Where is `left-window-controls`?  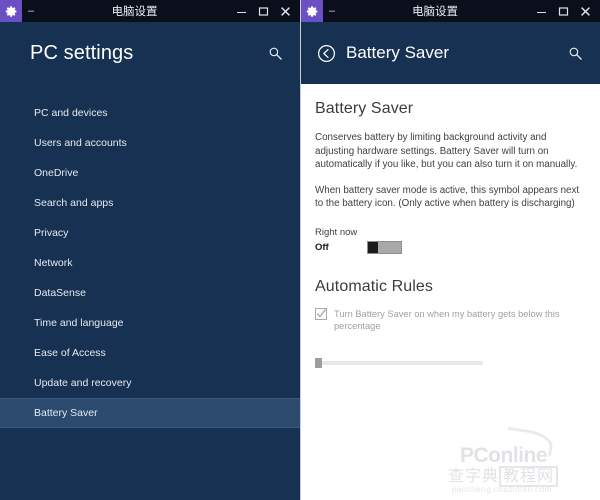
left-window-controls is located at coordinates (265, 11).